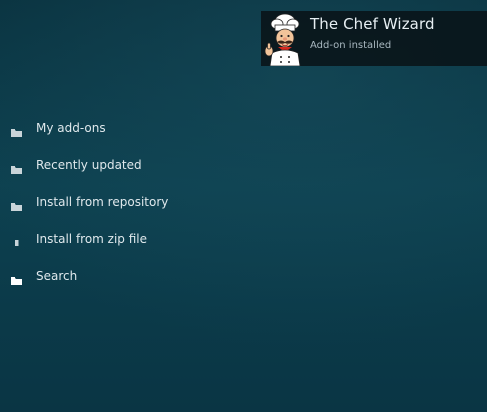  I want to click on menu-item-my-addons: My add-ons, so click(130, 129).